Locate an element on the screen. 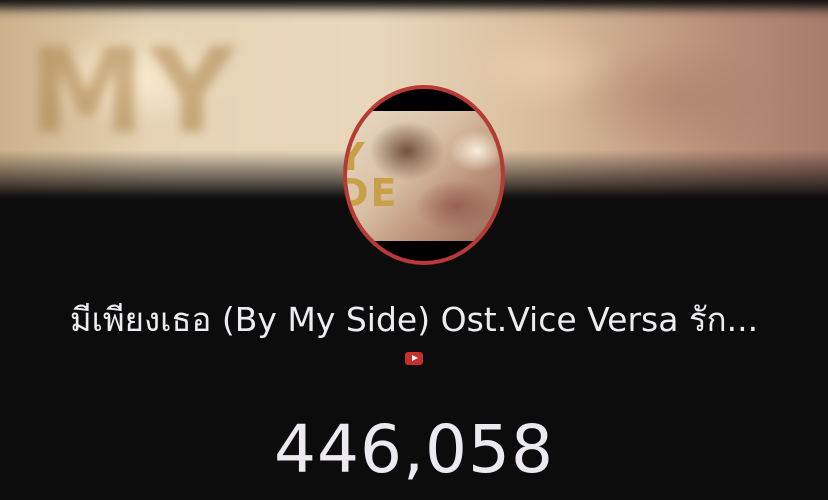 The image size is (828, 500). banner-art-text: MY is located at coordinates (133, 91).